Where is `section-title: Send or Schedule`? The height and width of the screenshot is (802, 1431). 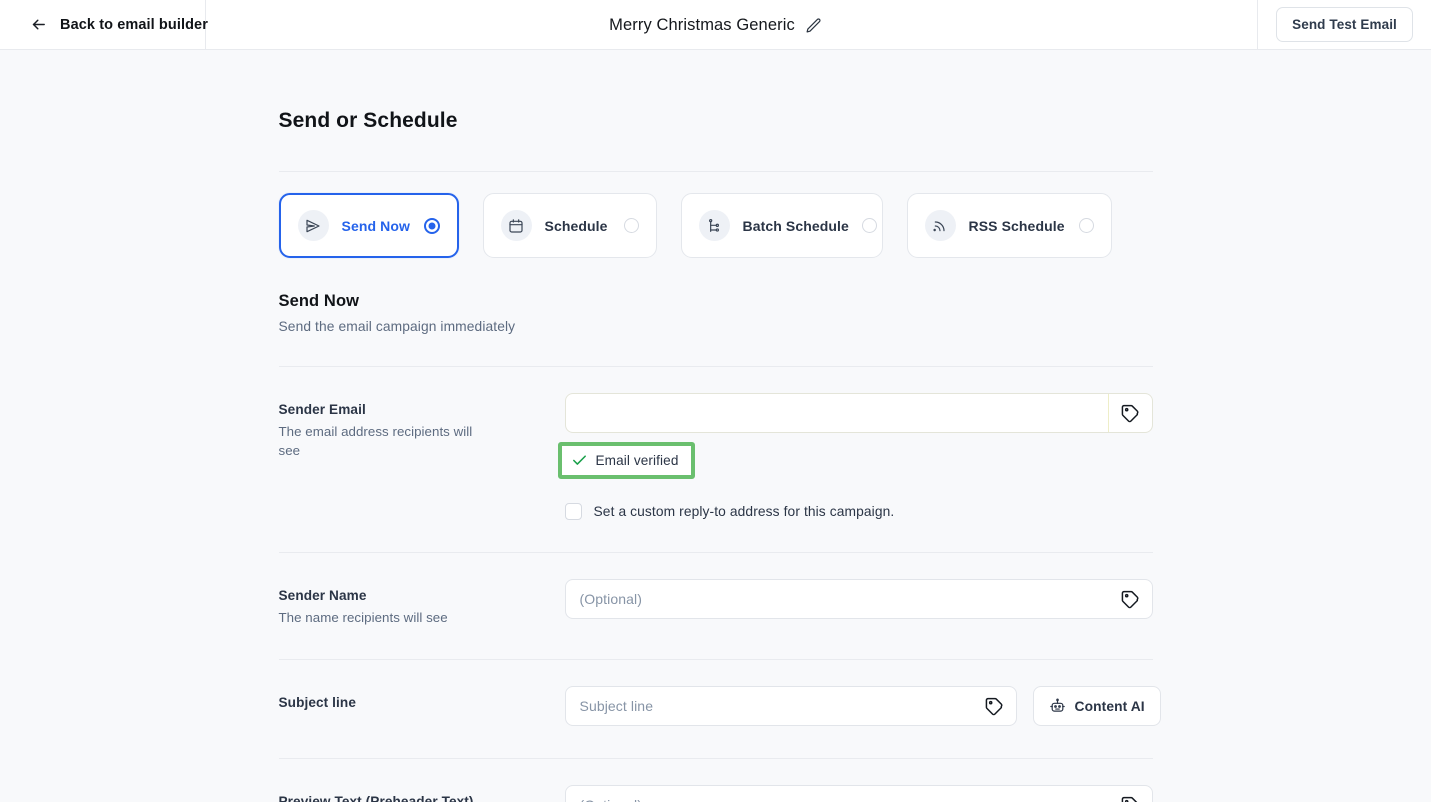 section-title: Send or Schedule is located at coordinates (368, 120).